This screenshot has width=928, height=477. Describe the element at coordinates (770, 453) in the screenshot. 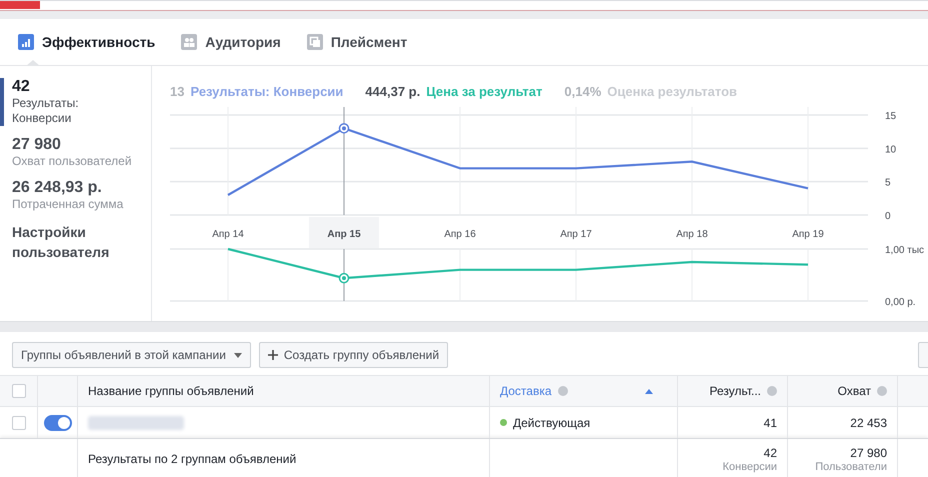

I see `results-total: 42` at that location.